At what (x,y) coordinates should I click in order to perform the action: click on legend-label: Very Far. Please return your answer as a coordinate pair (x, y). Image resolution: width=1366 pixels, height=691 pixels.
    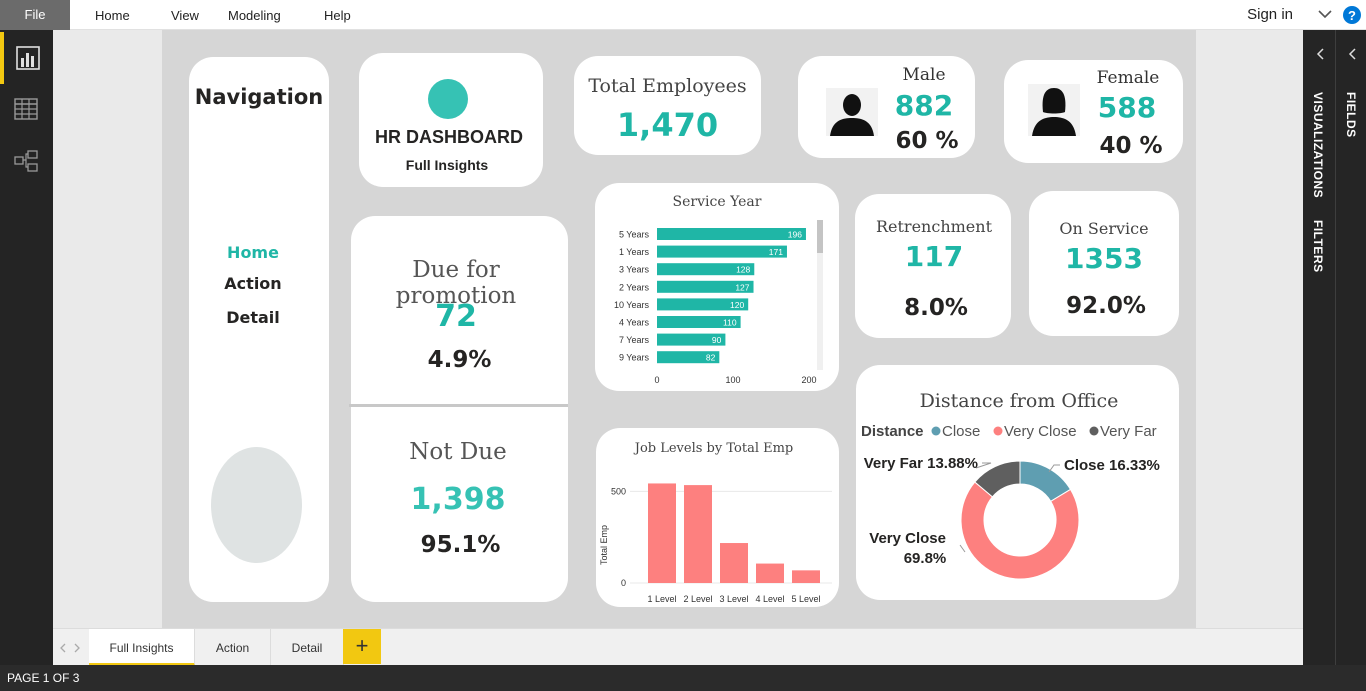
    Looking at the image, I should click on (1128, 431).